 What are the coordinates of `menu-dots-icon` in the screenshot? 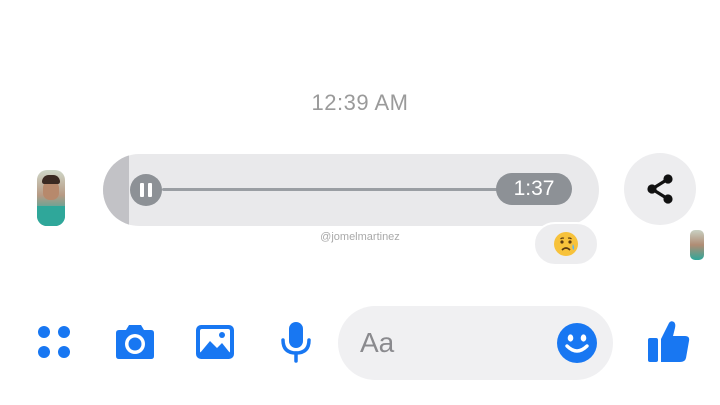 It's located at (54, 342).